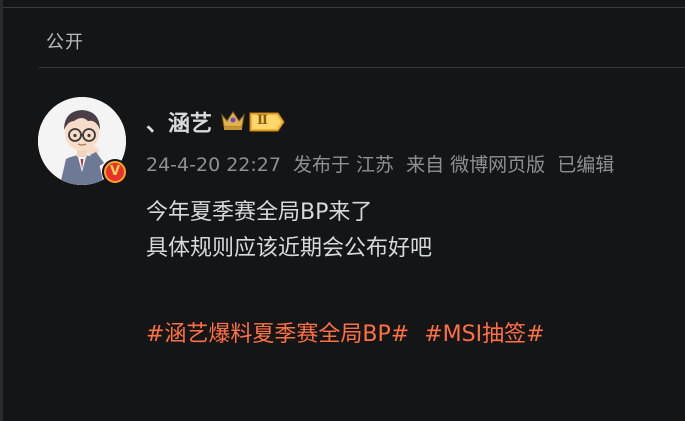 This screenshot has width=685, height=421. What do you see at coordinates (362, 67) in the screenshot?
I see `header-divider` at bounding box center [362, 67].